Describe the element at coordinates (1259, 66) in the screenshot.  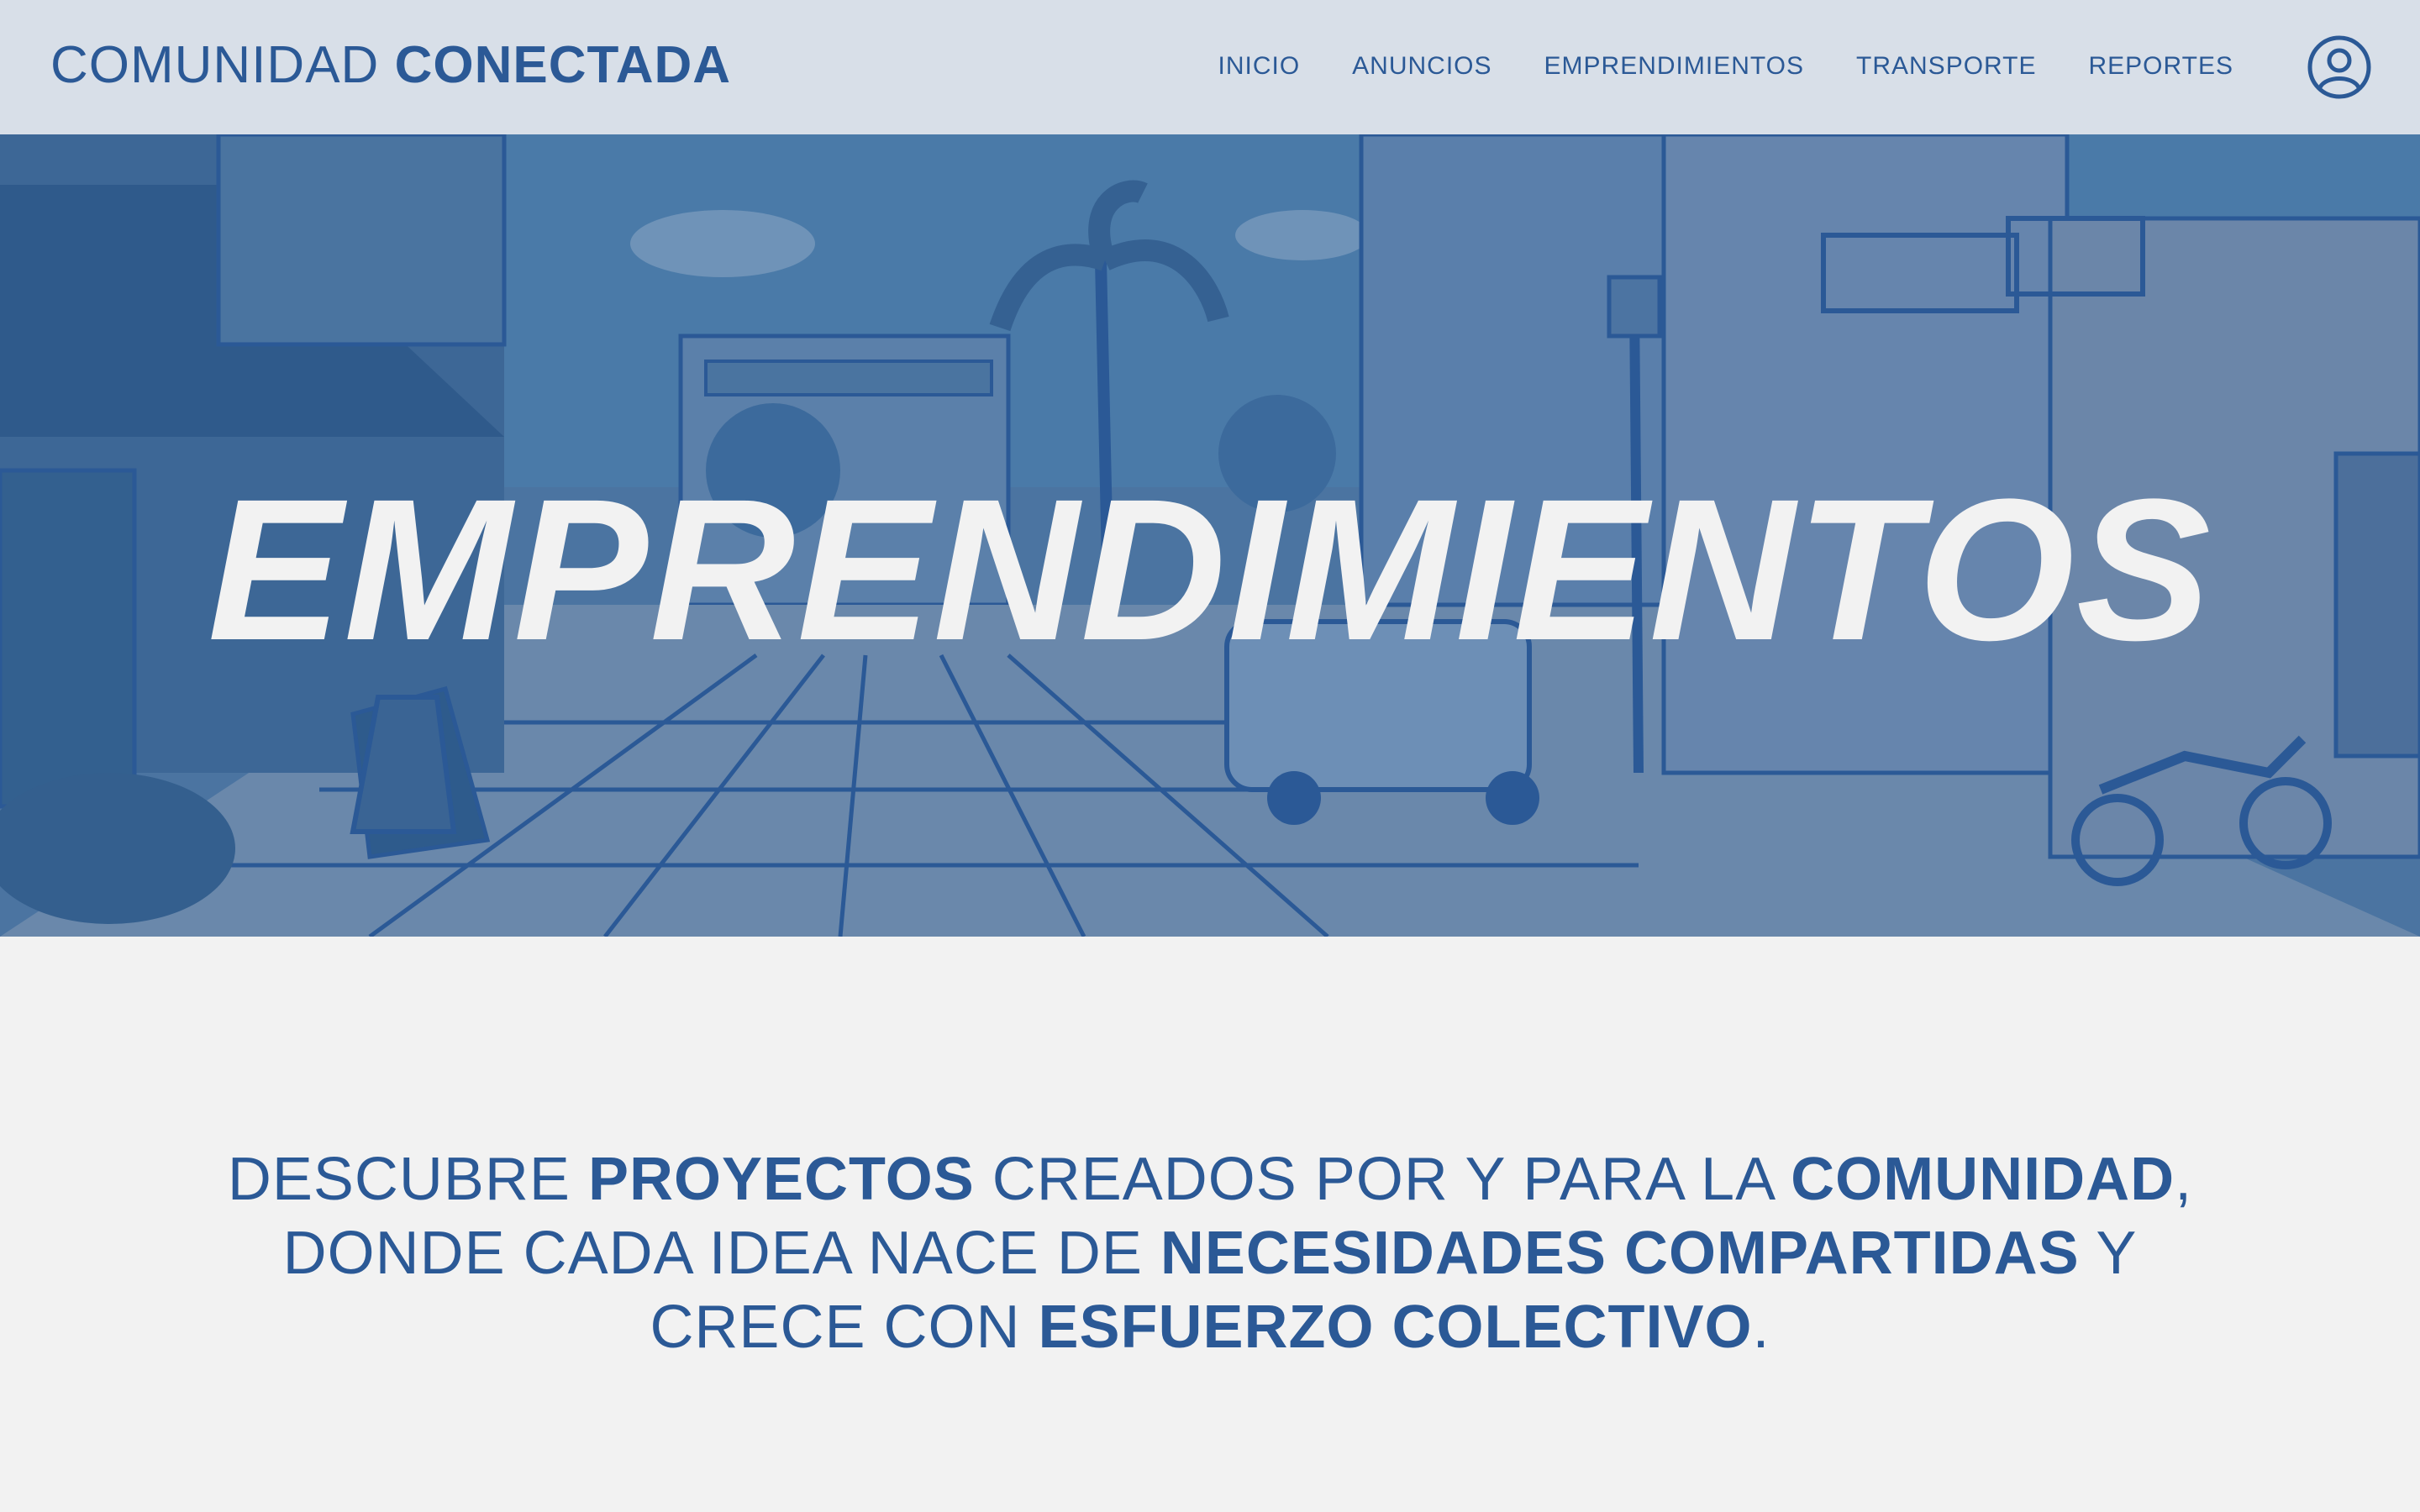
I see `nav-inicio: INICIO` at that location.